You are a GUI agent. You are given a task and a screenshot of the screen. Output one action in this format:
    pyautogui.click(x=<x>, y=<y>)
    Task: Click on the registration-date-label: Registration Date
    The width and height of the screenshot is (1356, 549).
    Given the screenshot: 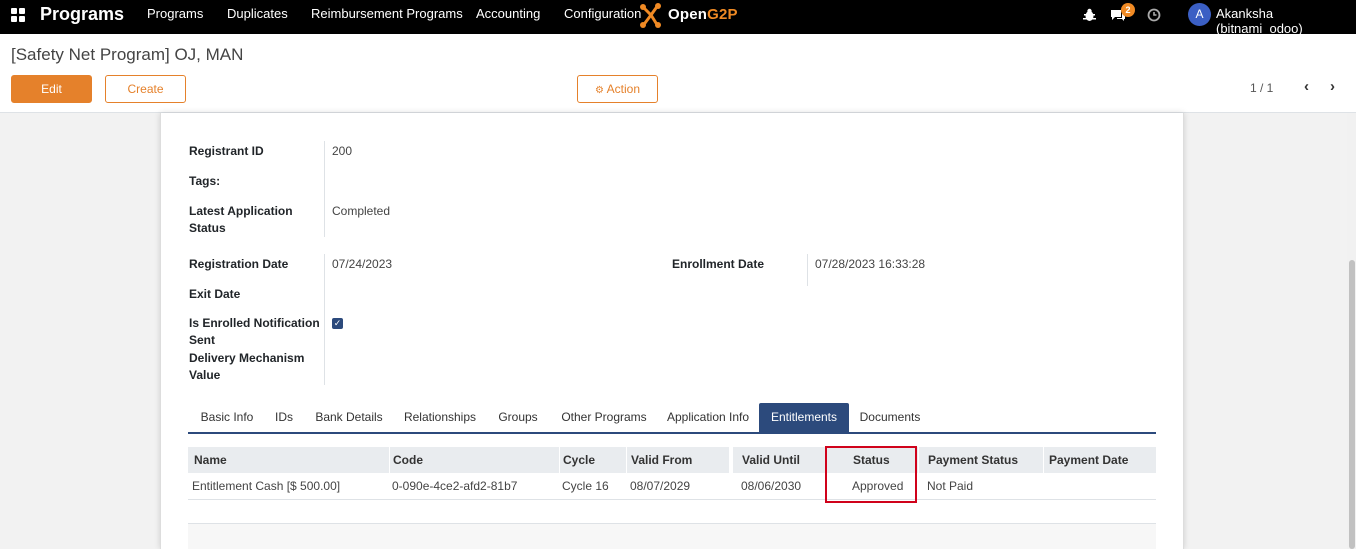 What is the action you would take?
    pyautogui.click(x=239, y=264)
    